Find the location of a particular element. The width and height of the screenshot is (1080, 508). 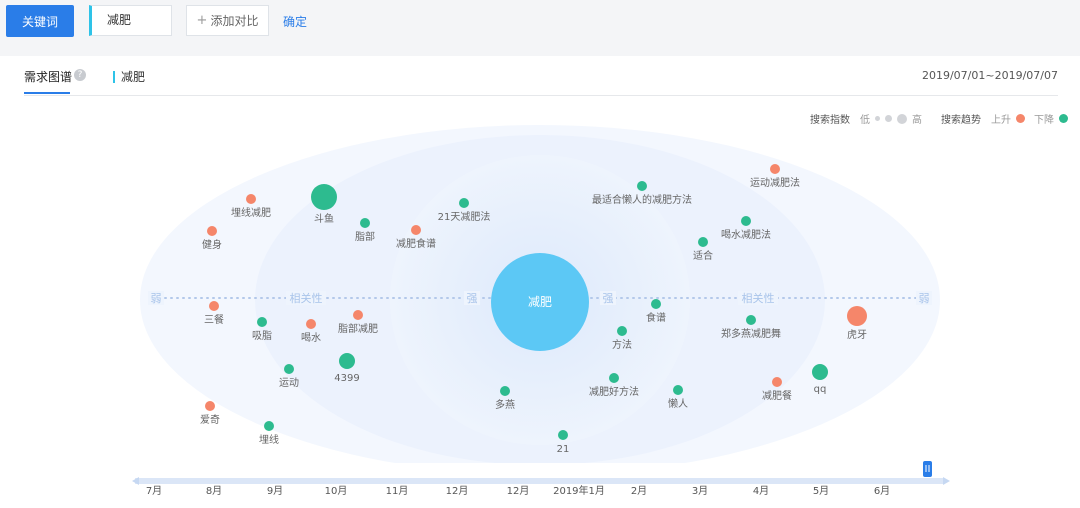

help-icon: ? is located at coordinates (80, 75).